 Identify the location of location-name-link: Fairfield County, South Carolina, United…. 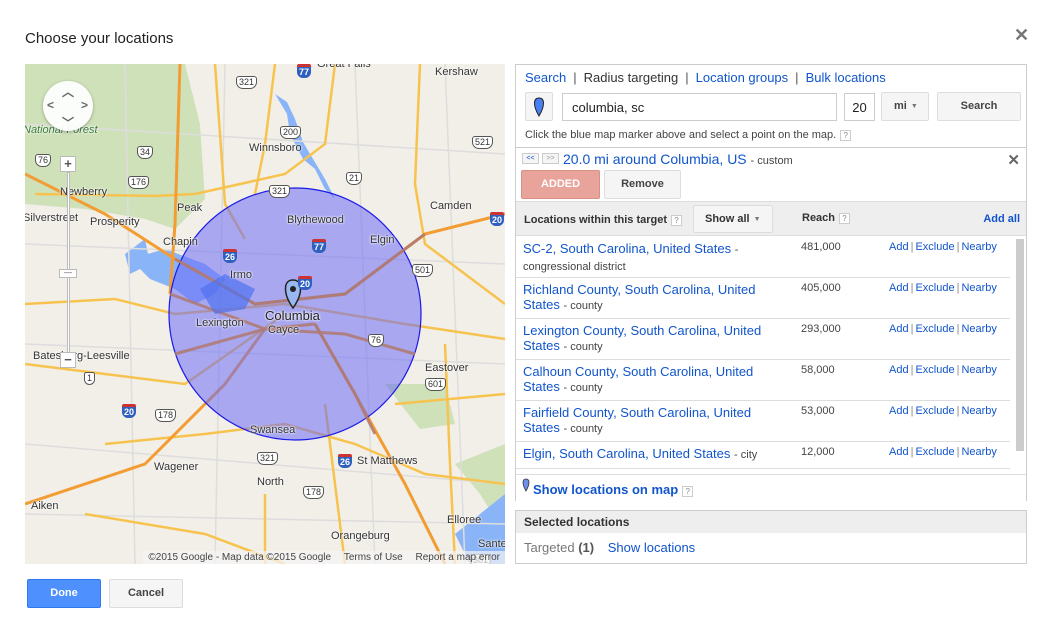
(650, 421).